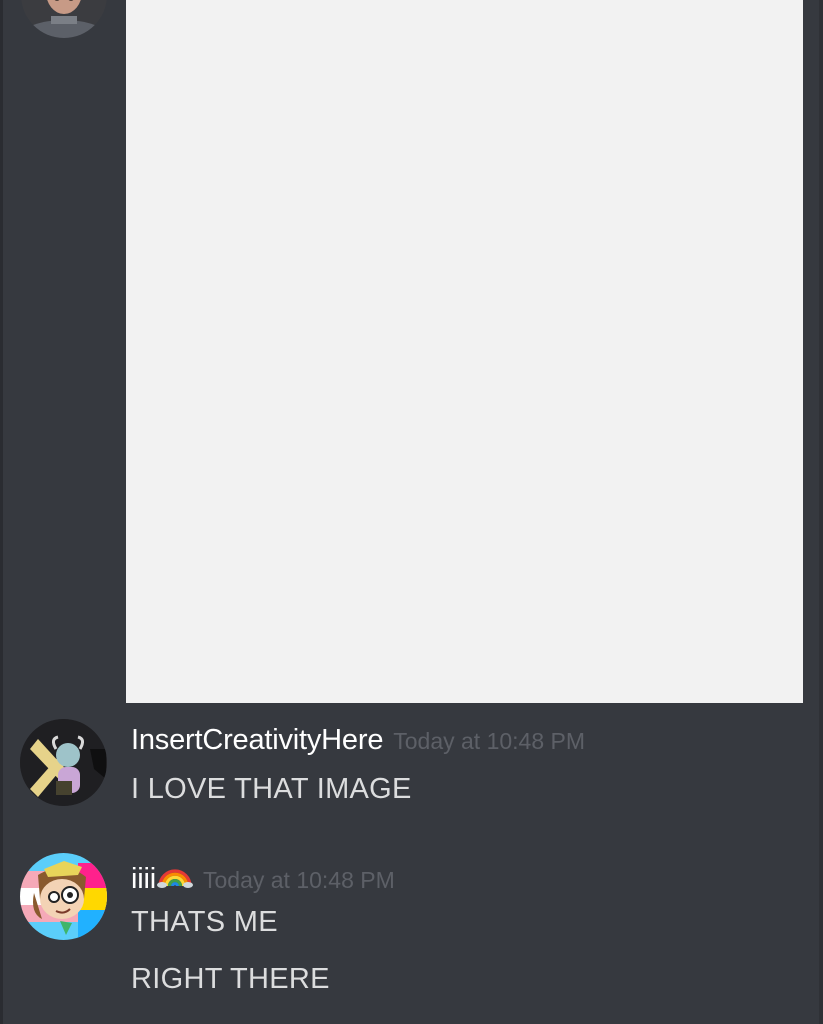 Image resolution: width=823 pixels, height=1024 pixels. What do you see at coordinates (64, 19) in the screenshot?
I see `user-avatar-icon` at bounding box center [64, 19].